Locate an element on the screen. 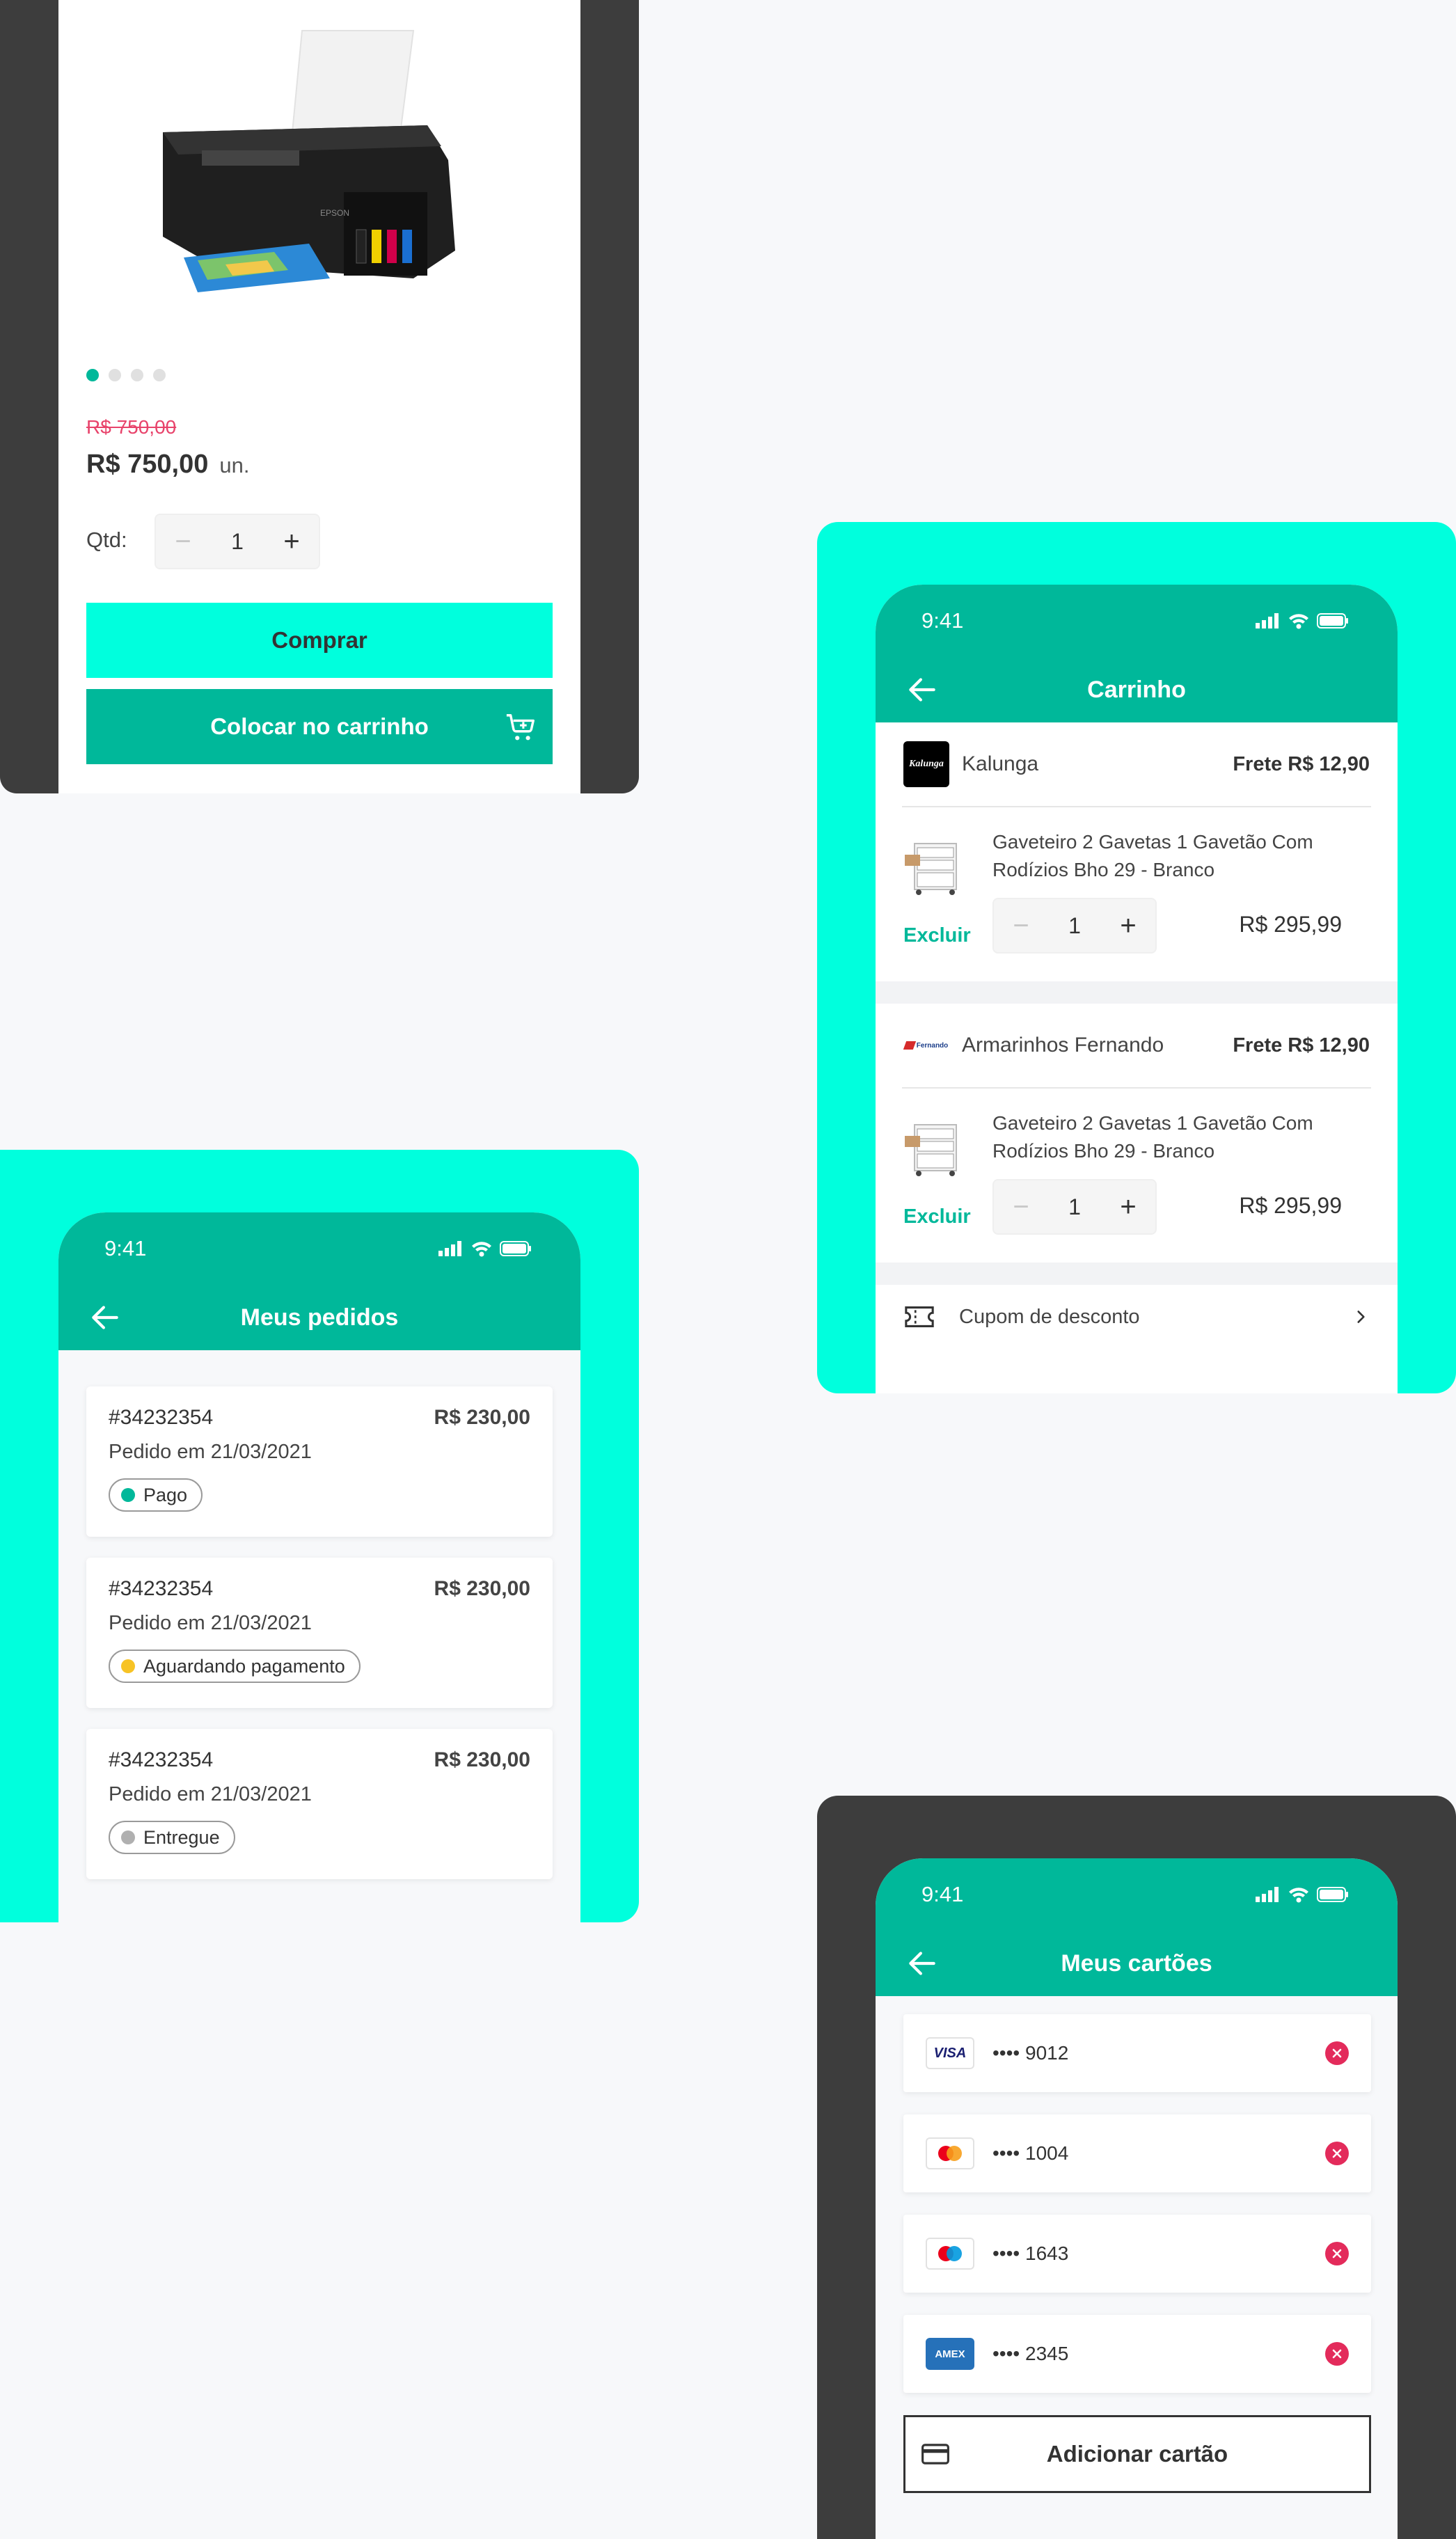  add-to-cart-label: Colocar no carrinho is located at coordinates (319, 726).